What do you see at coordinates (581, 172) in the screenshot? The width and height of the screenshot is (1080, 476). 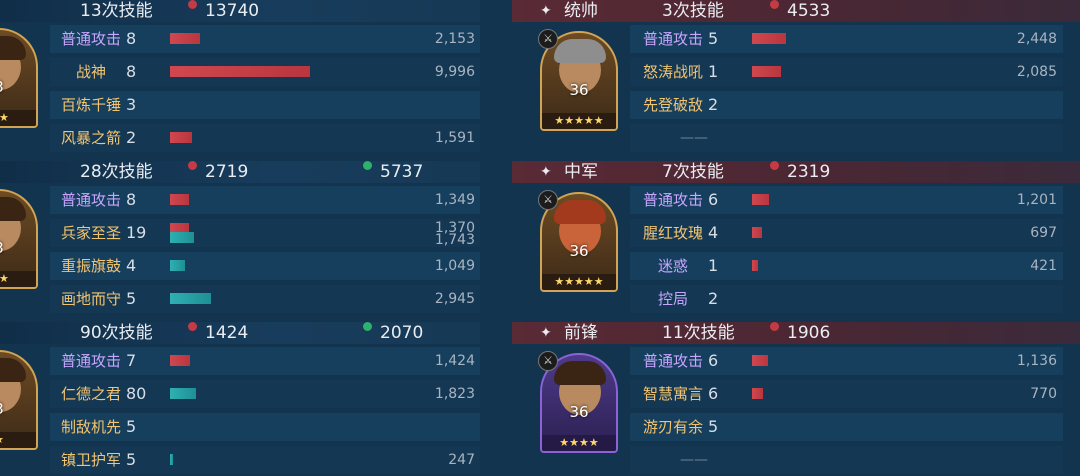 I see `role-label: 中军` at bounding box center [581, 172].